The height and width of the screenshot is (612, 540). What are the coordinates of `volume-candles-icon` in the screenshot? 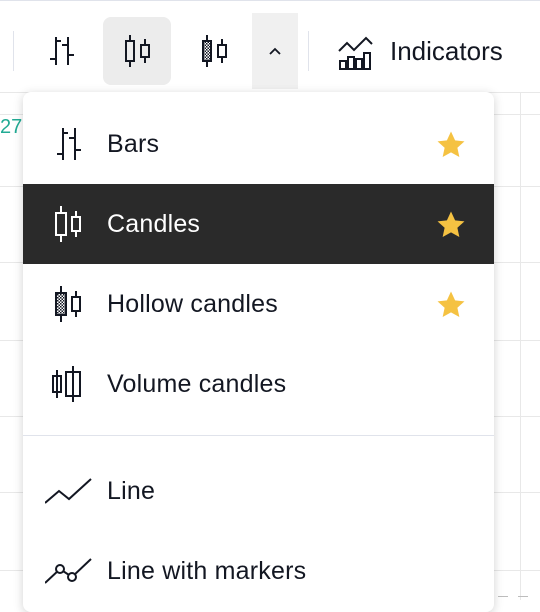 It's located at (66, 384).